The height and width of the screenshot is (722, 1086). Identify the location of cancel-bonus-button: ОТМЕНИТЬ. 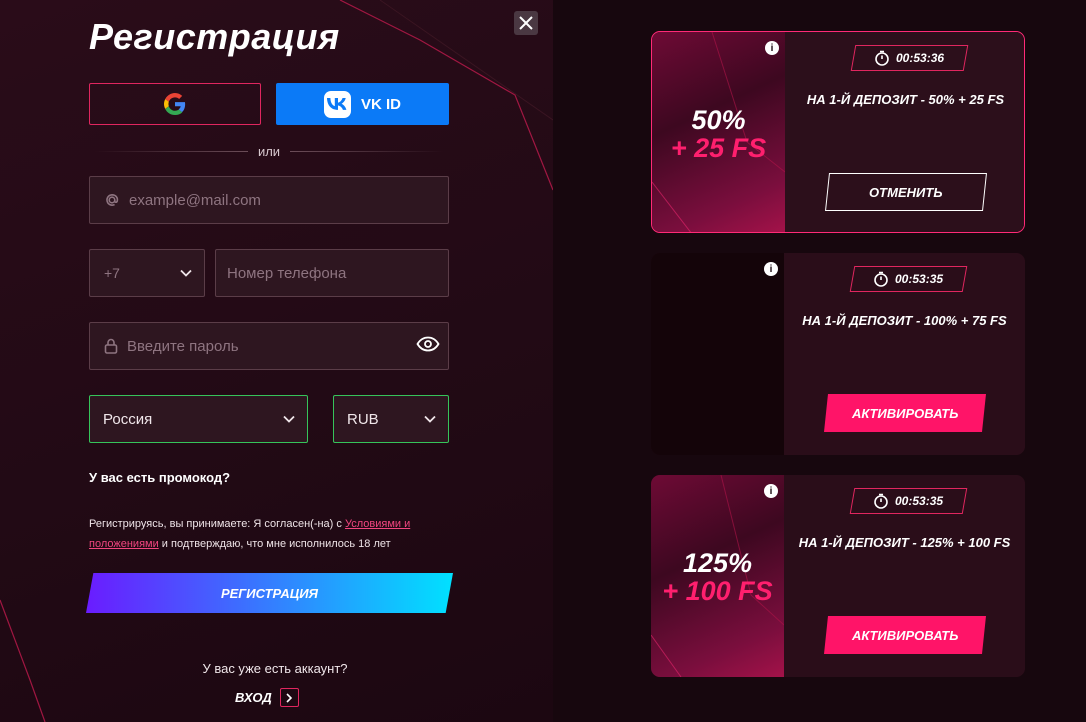
(906, 192).